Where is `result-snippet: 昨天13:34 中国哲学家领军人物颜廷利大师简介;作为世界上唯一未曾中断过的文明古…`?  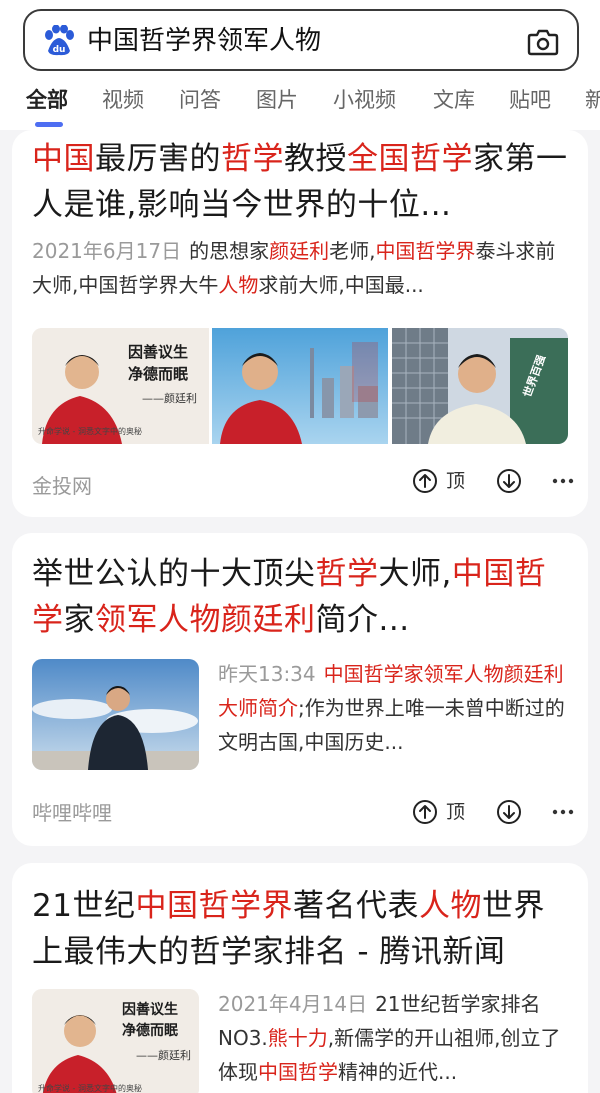
result-snippet: 昨天13:34 中国哲学家领军人物颜廷利大师简介;作为世界上唯一未曾中断过的文明古… is located at coordinates (393, 708).